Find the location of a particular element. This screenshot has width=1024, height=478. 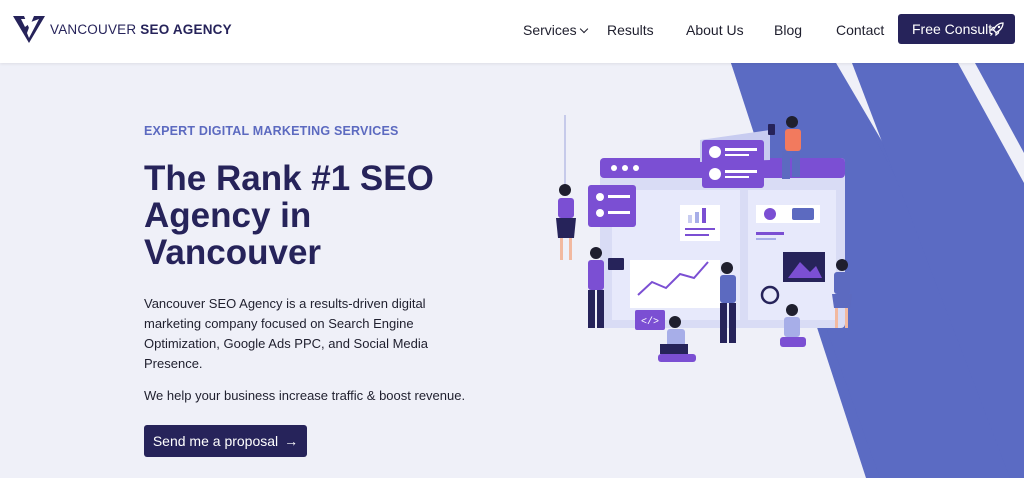

rocket-icon is located at coordinates (996, 29).